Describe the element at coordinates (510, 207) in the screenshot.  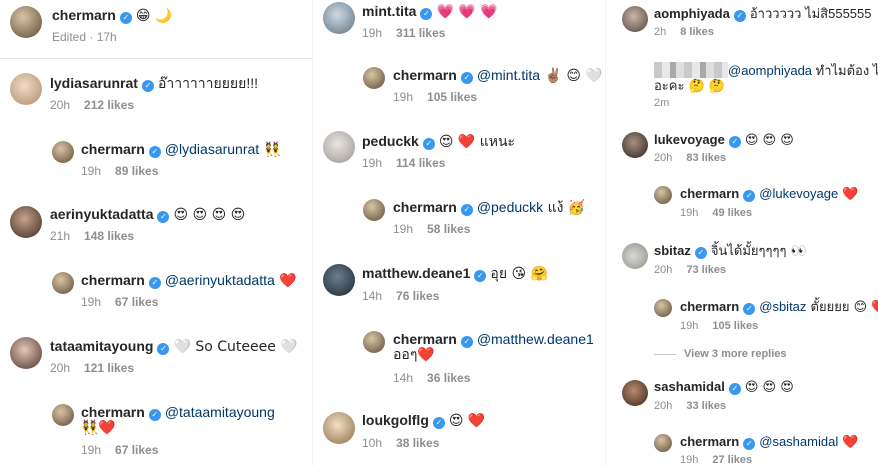
I see `mention-link: @peduckk` at that location.